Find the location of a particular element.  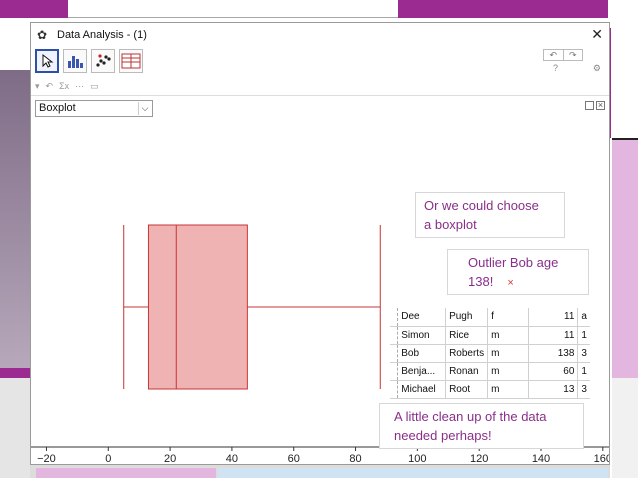

table-row: Dee Pugh f 11 a is located at coordinates (490, 317).